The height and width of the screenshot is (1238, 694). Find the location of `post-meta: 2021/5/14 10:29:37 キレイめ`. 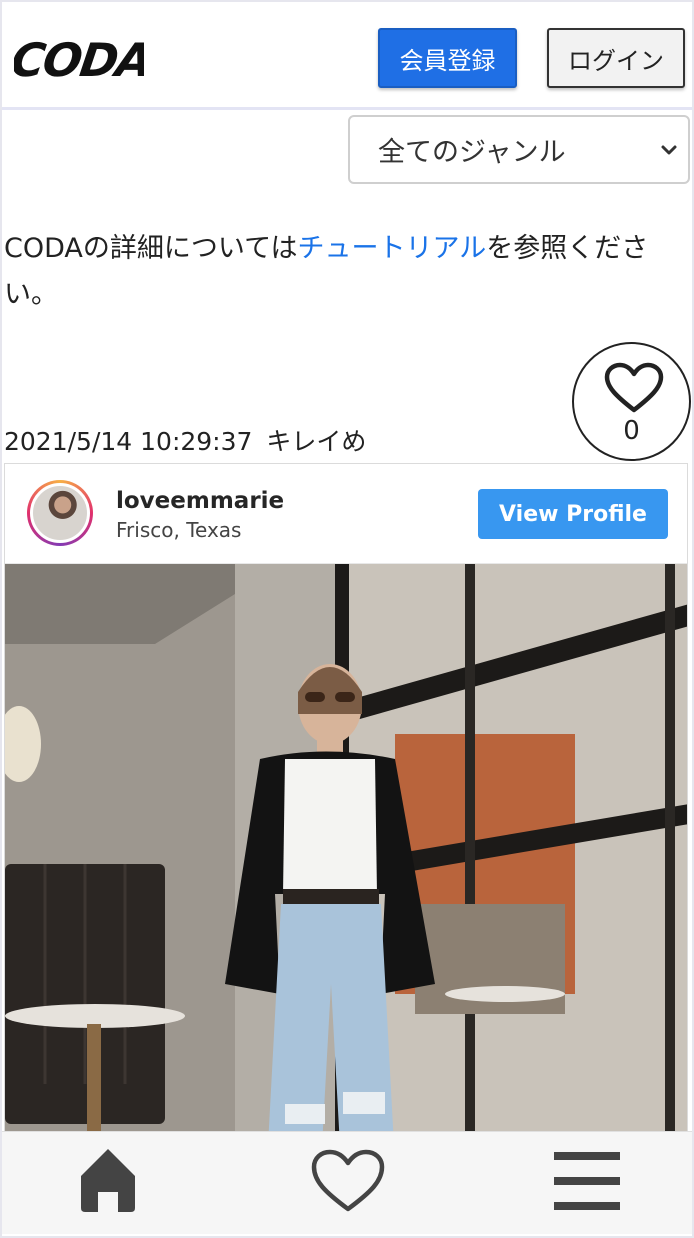

post-meta: 2021/5/14 10:29:37 キレイめ is located at coordinates (185, 440).